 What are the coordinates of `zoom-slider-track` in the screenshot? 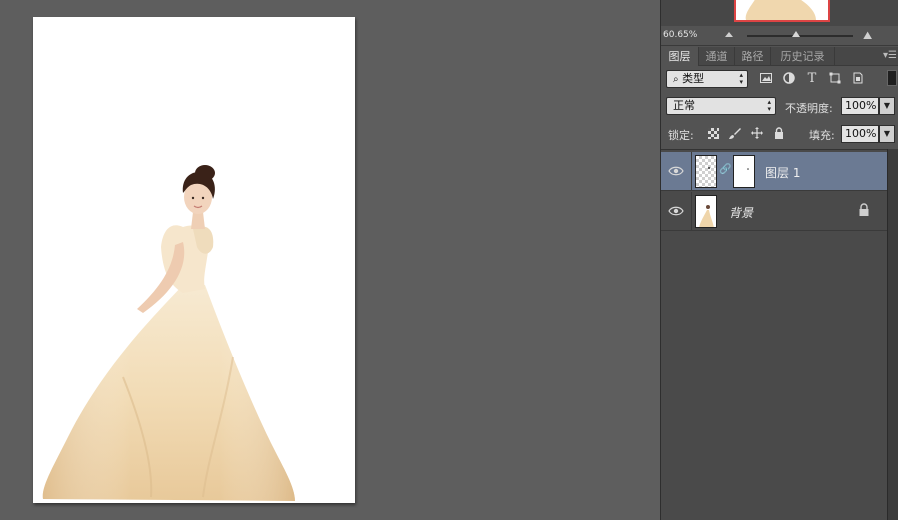 It's located at (800, 36).